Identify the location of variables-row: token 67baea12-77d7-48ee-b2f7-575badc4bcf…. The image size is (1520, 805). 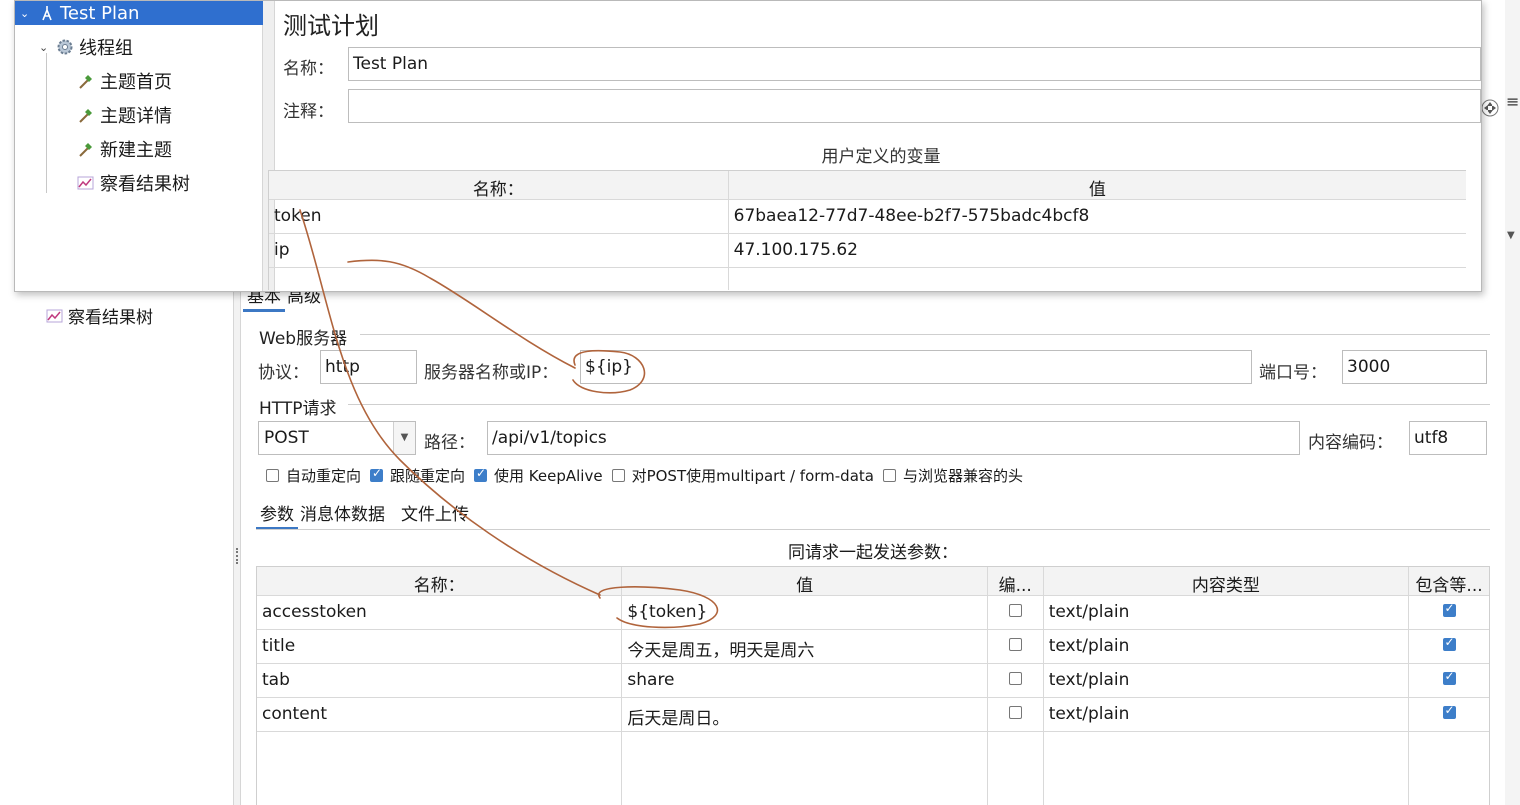
(867, 217).